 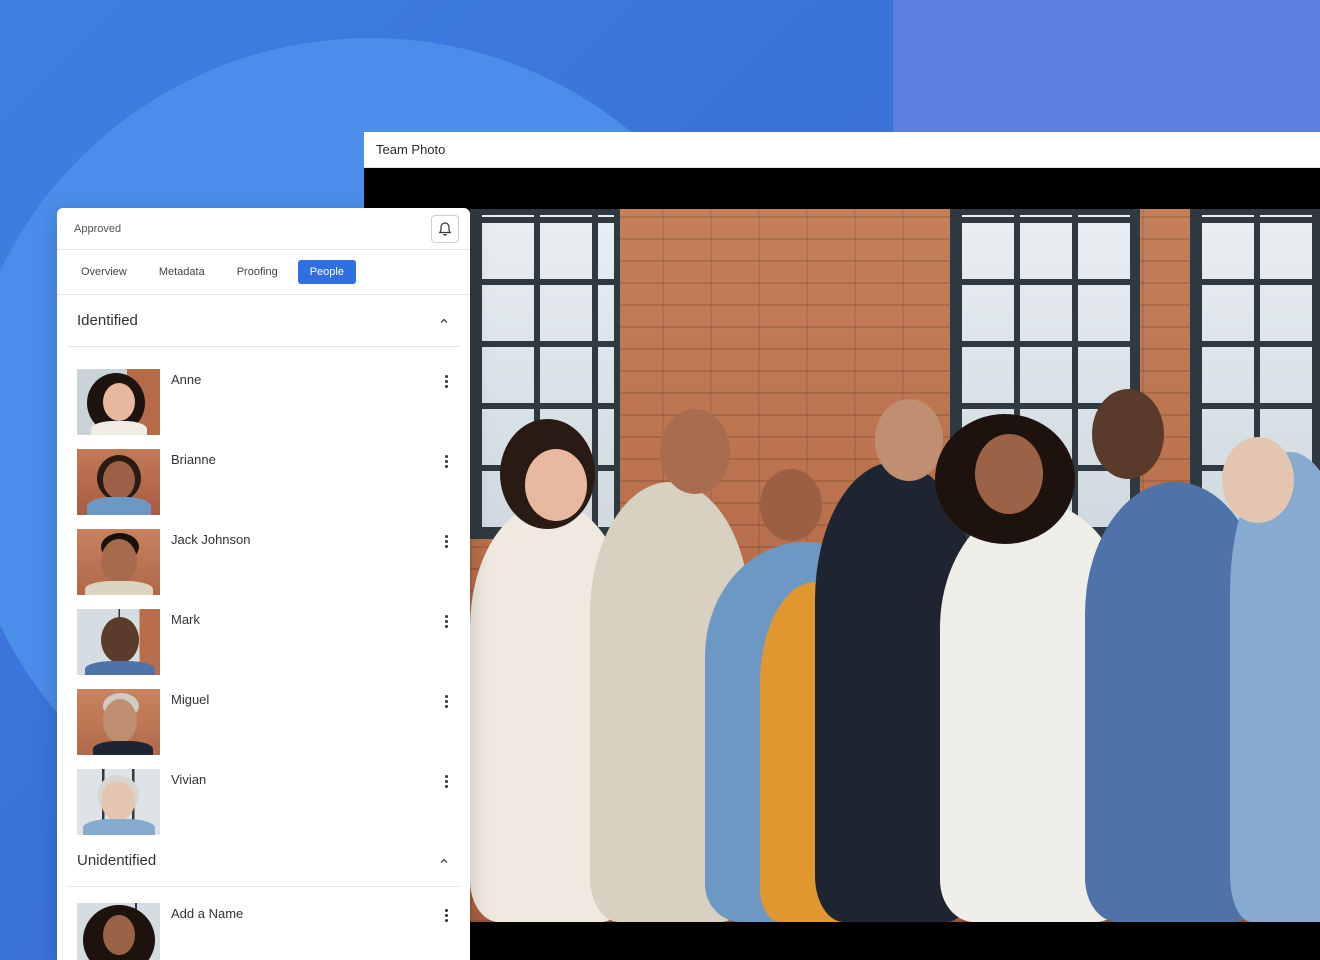 I want to click on panel-tabs: Overview Metadata Proofing People, so click(x=263, y=272).